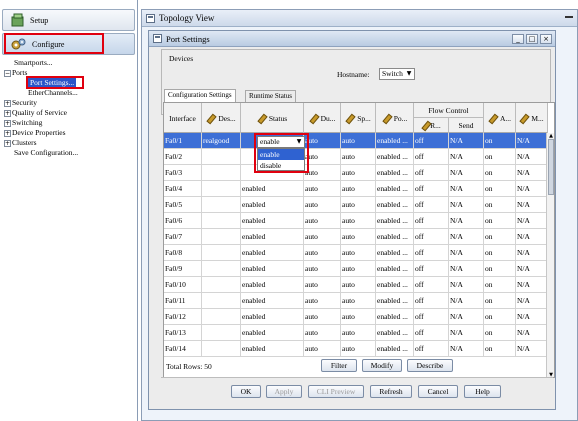 The width and height of the screenshot is (578, 421). What do you see at coordinates (183, 157) in the screenshot?
I see `cell-interface: Fa0/2` at bounding box center [183, 157].